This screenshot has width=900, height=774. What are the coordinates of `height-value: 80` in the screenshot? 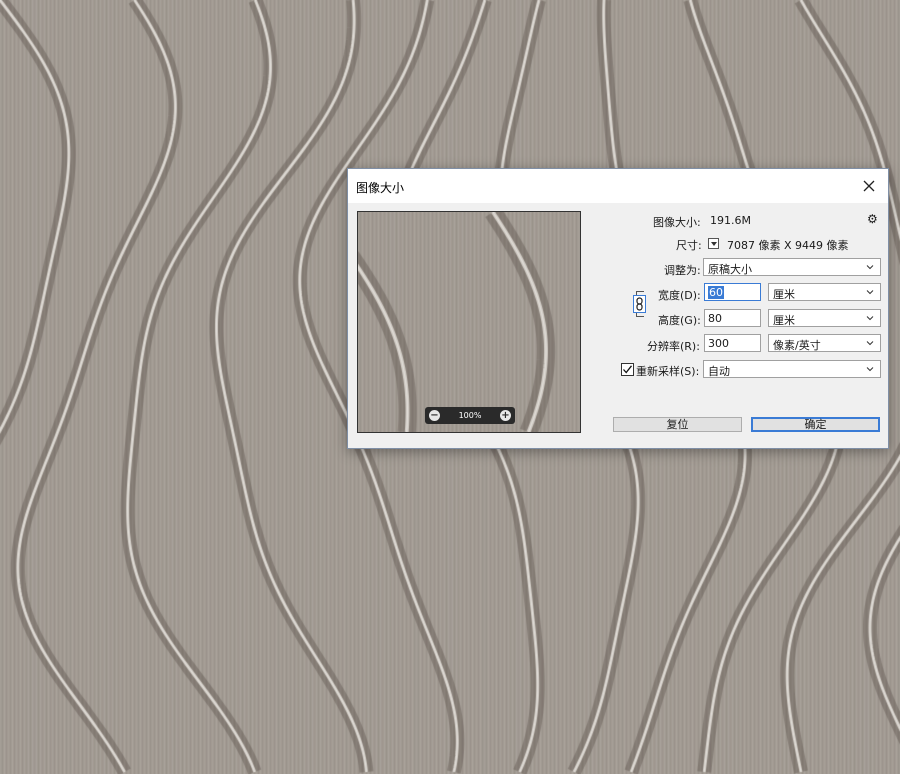 It's located at (715, 318).